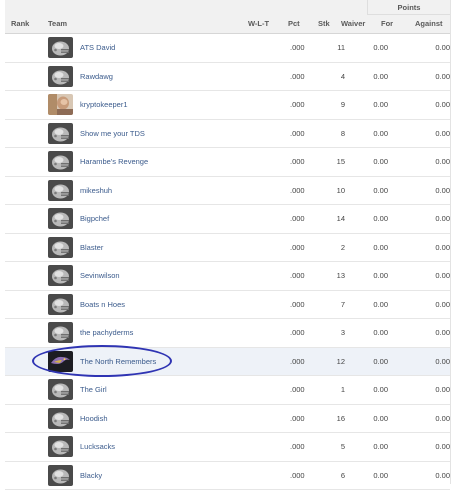  What do you see at coordinates (227, 7) in the screenshot?
I see `header-group-row: Points` at bounding box center [227, 7].